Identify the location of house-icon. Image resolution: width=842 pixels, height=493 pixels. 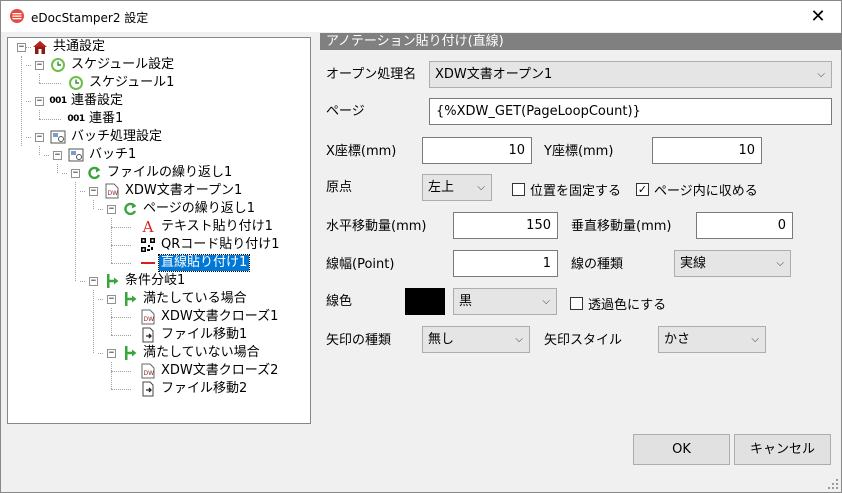
(40, 47).